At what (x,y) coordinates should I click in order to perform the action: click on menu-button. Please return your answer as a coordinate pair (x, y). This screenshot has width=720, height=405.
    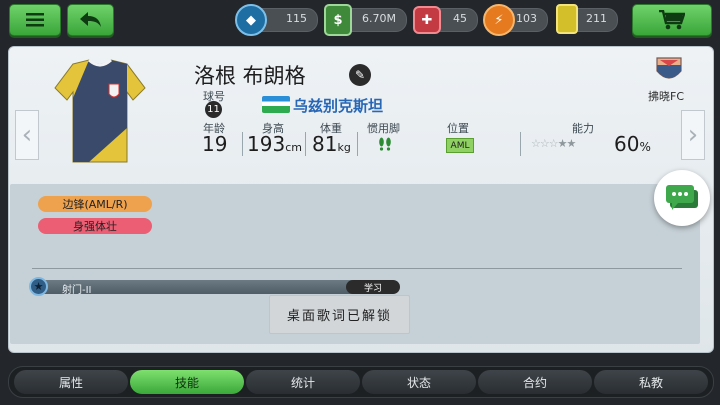
    Looking at the image, I should click on (35, 20).